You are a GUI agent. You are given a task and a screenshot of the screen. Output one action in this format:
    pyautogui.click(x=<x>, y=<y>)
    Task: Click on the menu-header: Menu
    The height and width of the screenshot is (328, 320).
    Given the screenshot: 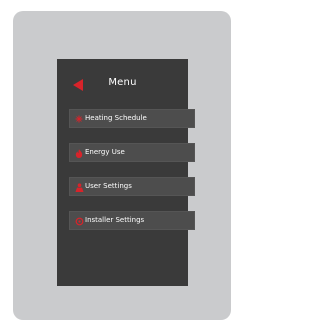 What is the action you would take?
    pyautogui.click(x=122, y=85)
    